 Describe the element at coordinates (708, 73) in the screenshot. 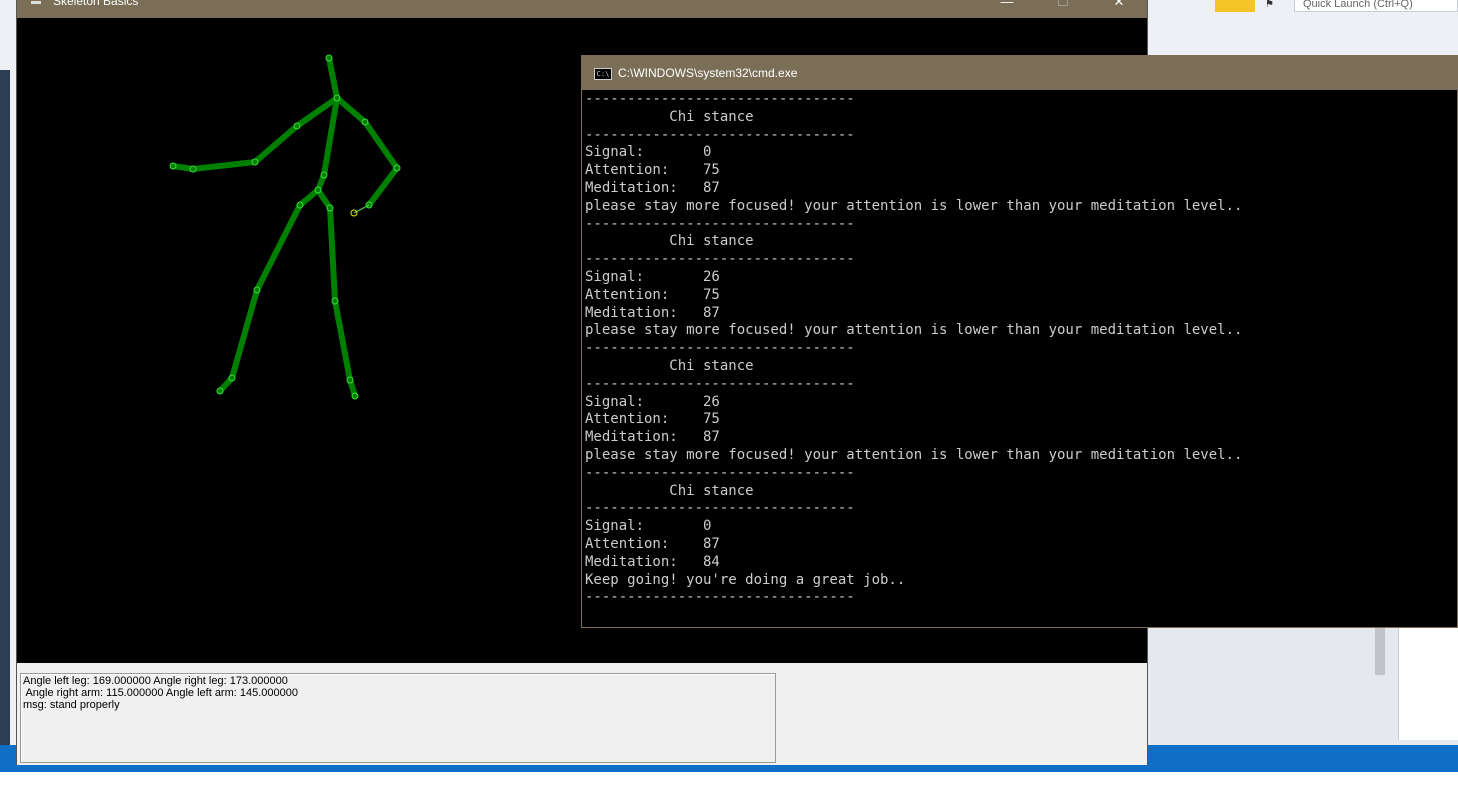

I see `cmd-window-title: C:\WINDOWS\system32\cmd.exe` at that location.